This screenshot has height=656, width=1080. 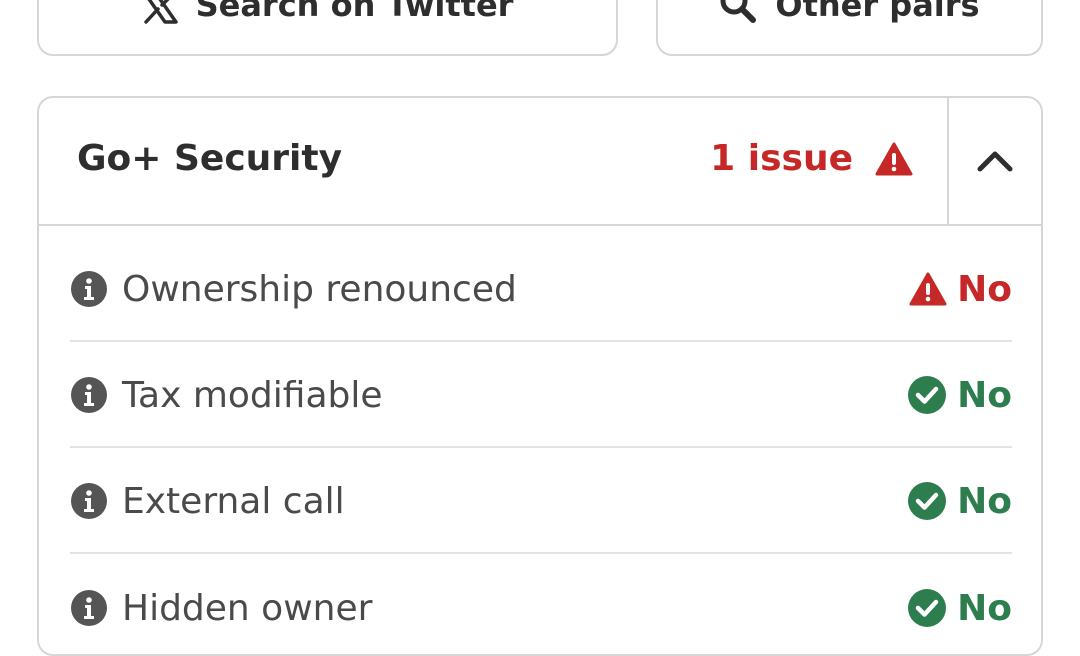 I want to click on collapse-toggle-button, so click(x=994, y=161).